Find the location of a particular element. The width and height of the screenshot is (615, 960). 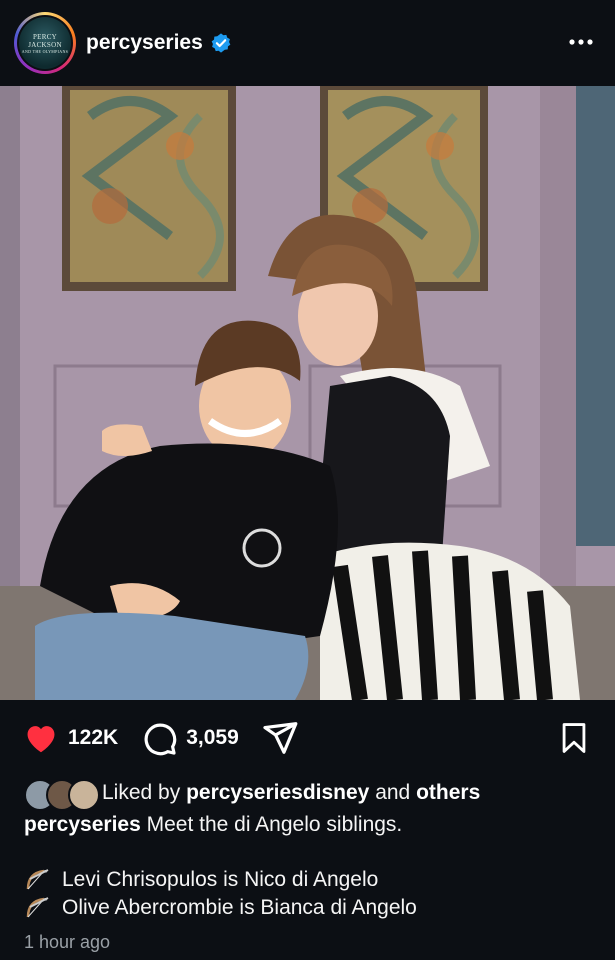

heart-icon is located at coordinates (41, 739).